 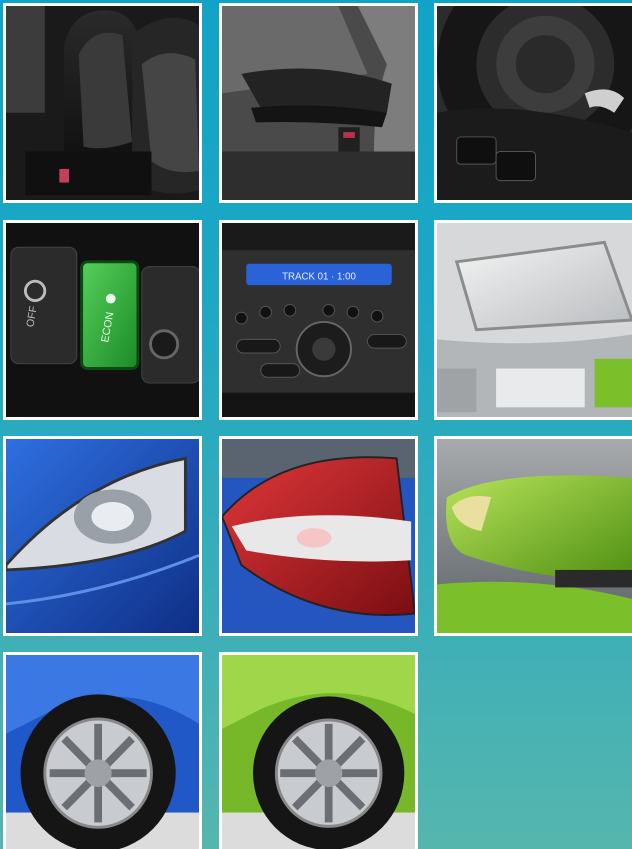 I want to click on sunroof-icon, so click(x=534, y=320).